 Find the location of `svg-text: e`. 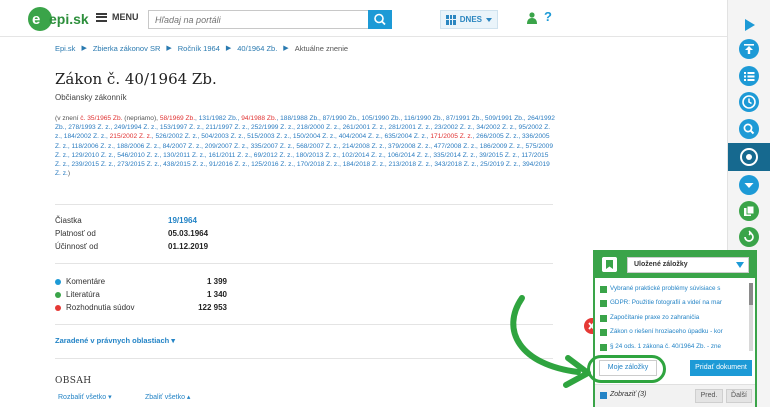

svg-text: e is located at coordinates (36, 19).